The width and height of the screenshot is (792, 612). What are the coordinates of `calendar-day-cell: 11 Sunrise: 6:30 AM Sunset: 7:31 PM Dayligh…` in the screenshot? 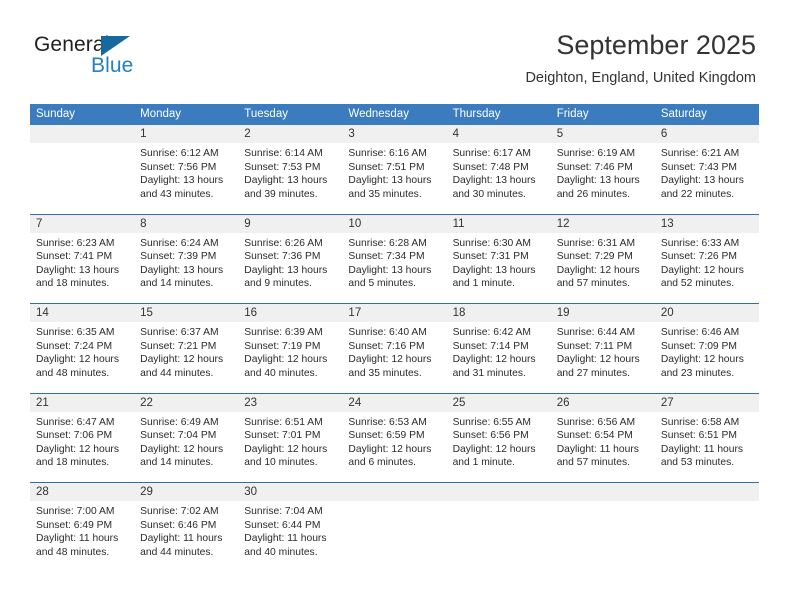 It's located at (498, 259).